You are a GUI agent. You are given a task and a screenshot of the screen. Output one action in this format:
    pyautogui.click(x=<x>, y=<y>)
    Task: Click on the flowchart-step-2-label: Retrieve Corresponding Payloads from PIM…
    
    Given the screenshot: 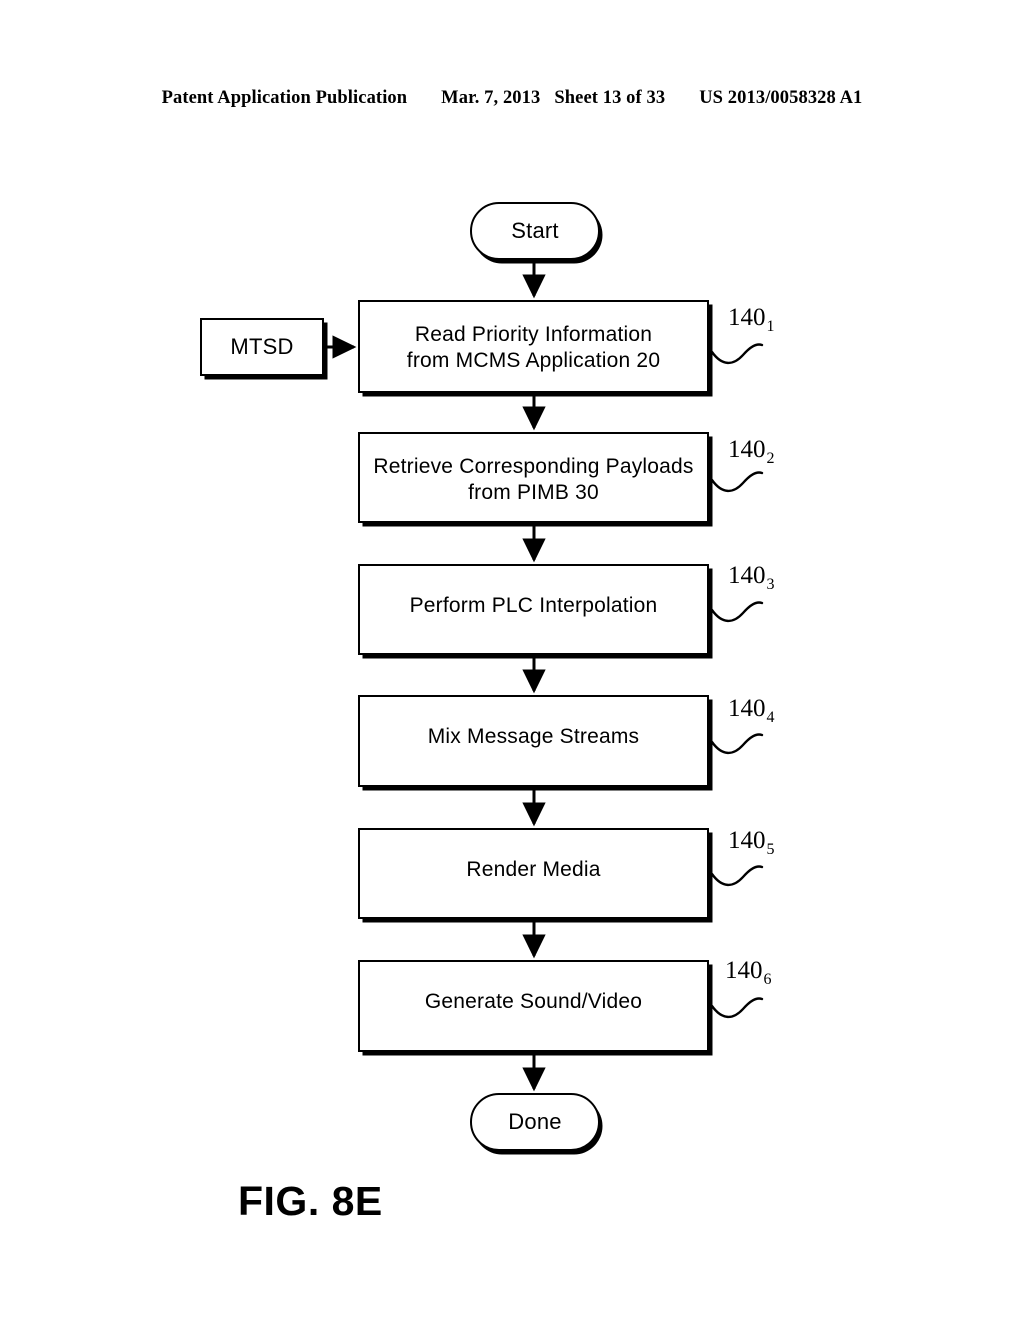 What is the action you would take?
    pyautogui.click(x=533, y=479)
    